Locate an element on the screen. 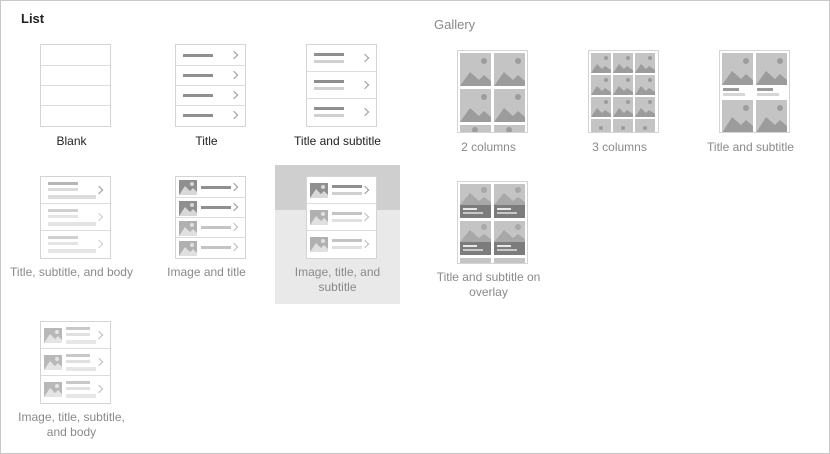  layout-tile-image-and-title: Image and title is located at coordinates (206, 231).